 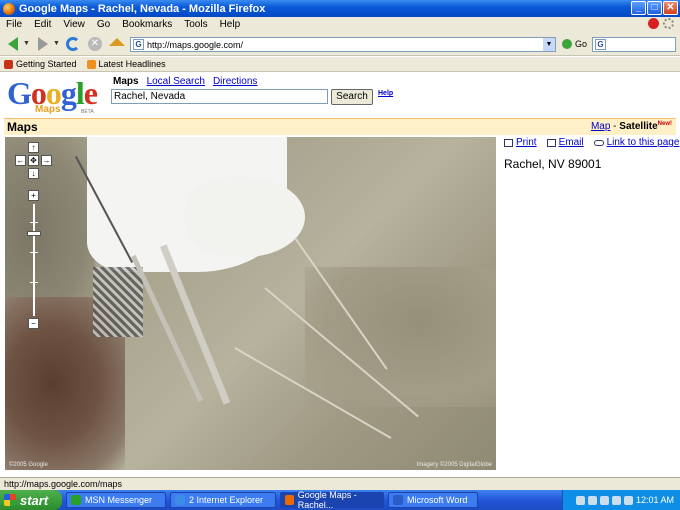 What do you see at coordinates (195, 24) in the screenshot?
I see `menu-tools: Tools` at bounding box center [195, 24].